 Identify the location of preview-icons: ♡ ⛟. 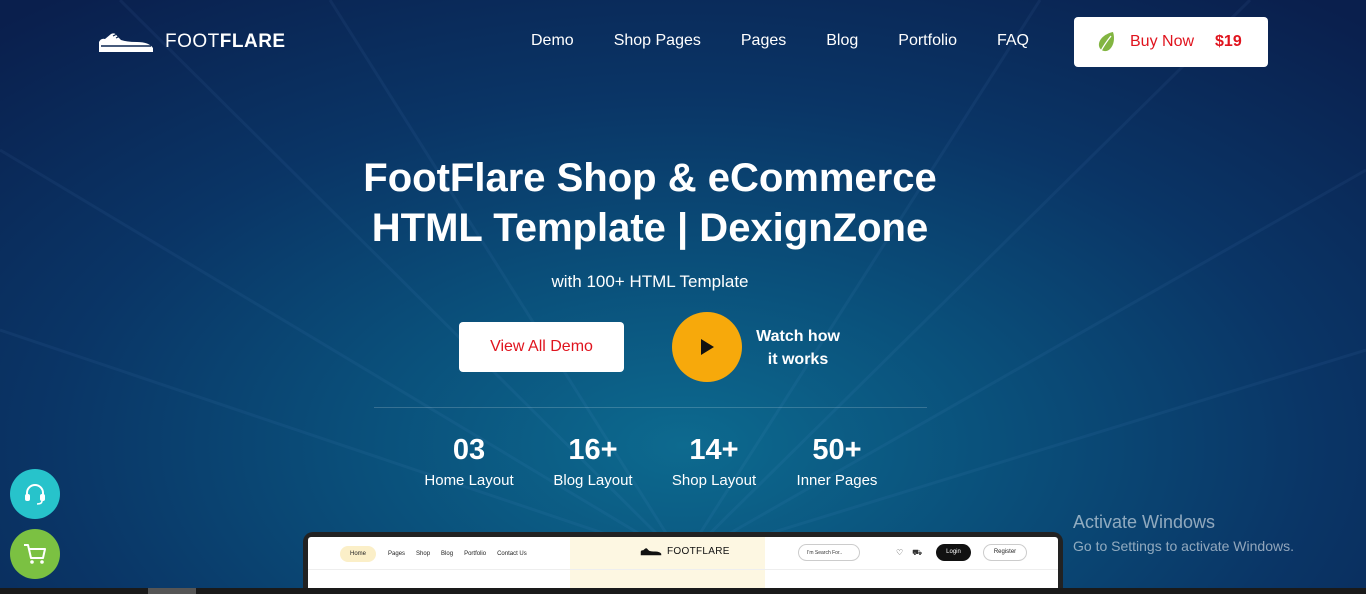
(909, 553).